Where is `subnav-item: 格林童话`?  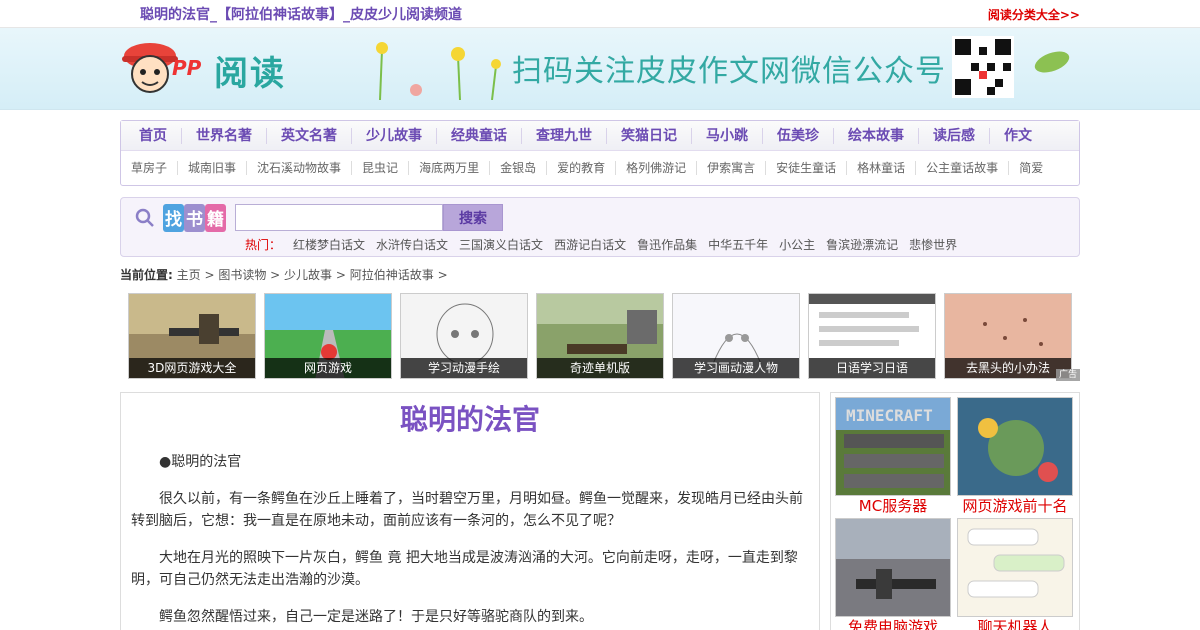 subnav-item: 格林童话 is located at coordinates (882, 168).